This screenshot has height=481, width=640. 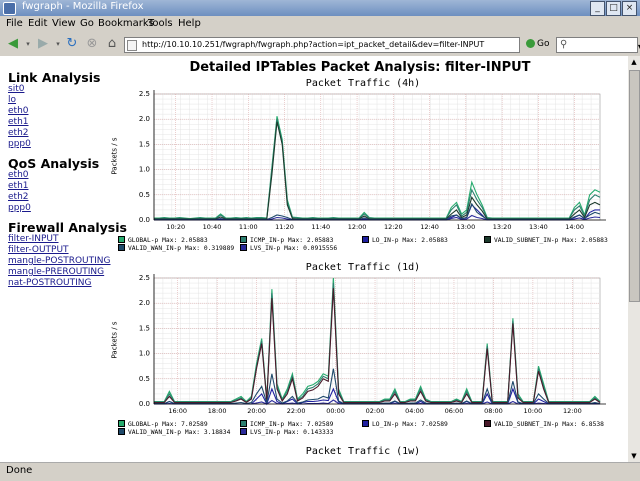 What do you see at coordinates (18, 186) in the screenshot?
I see `sidebar-link-qos-eth1: eth1` at bounding box center [18, 186].